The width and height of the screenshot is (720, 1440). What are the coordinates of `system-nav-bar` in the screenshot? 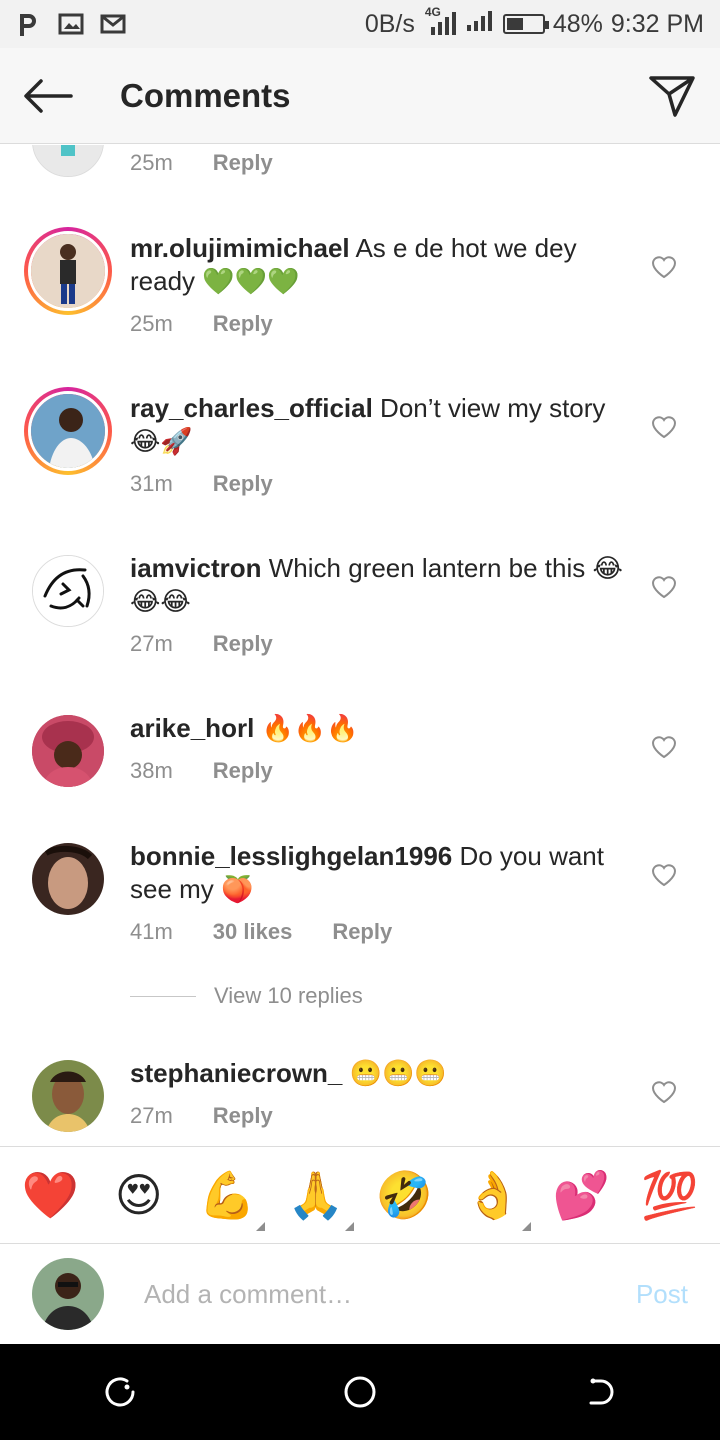 It's located at (360, 1392).